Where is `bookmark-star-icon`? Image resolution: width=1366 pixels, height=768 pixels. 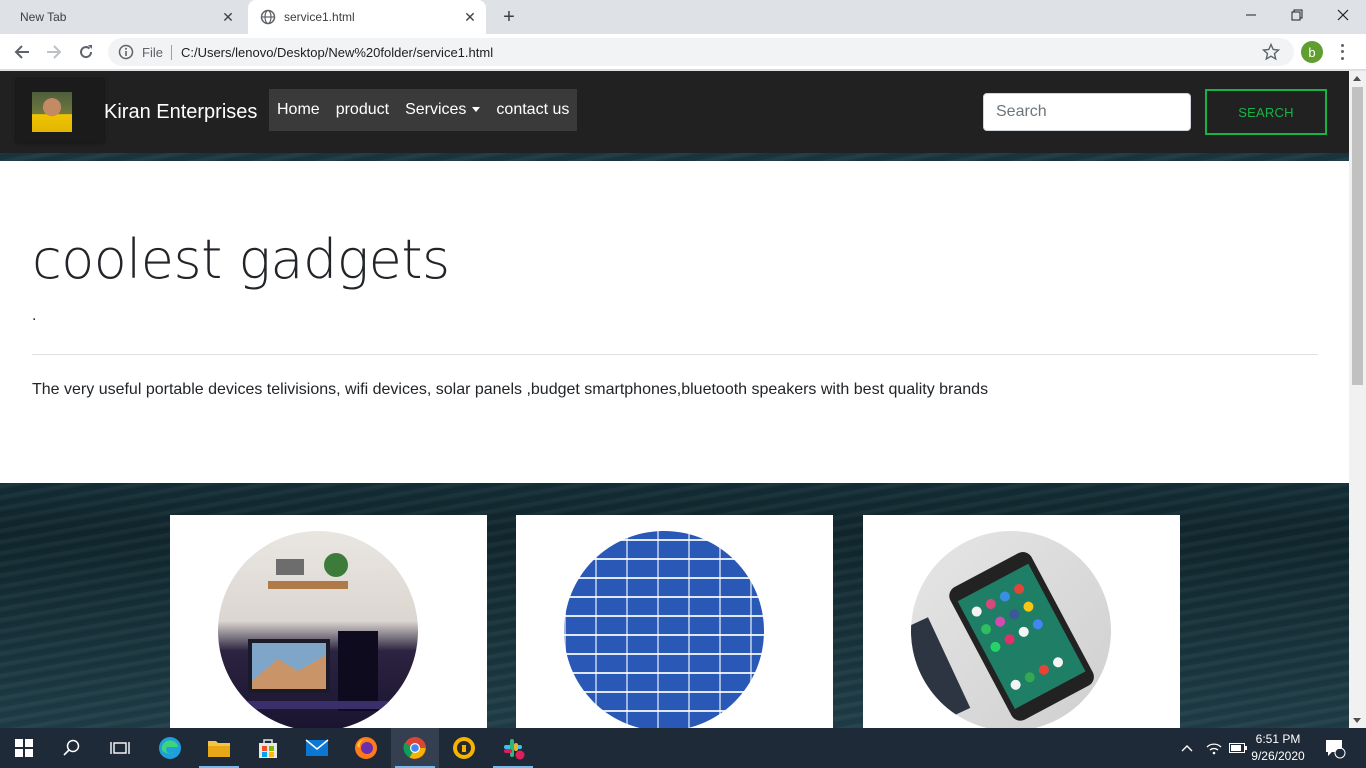
bookmark-star-icon is located at coordinates (1271, 51).